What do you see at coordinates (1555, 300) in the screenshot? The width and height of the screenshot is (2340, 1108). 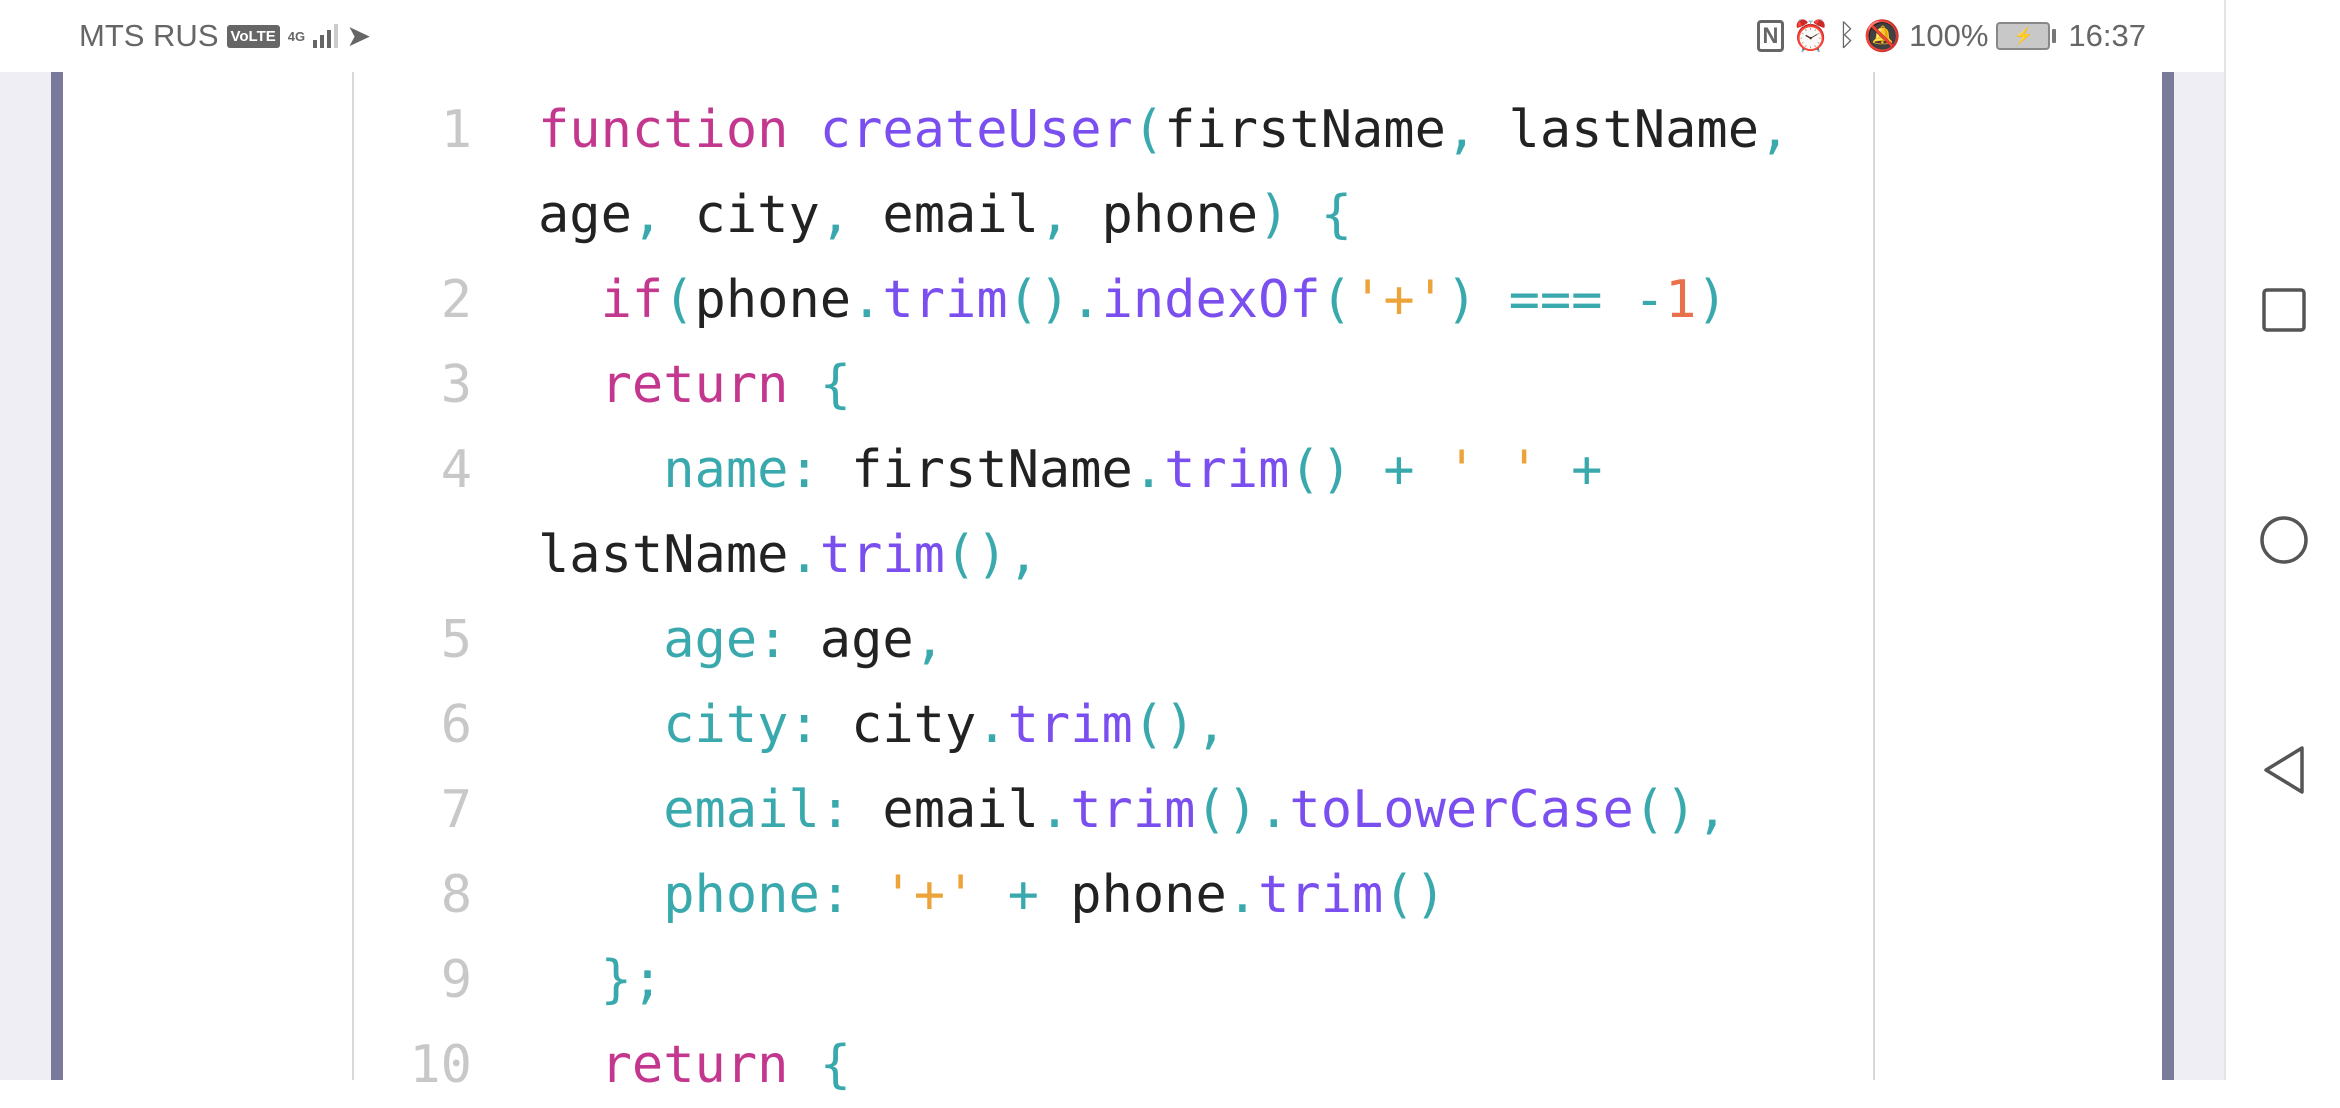 I see `code-token: ) === -` at bounding box center [1555, 300].